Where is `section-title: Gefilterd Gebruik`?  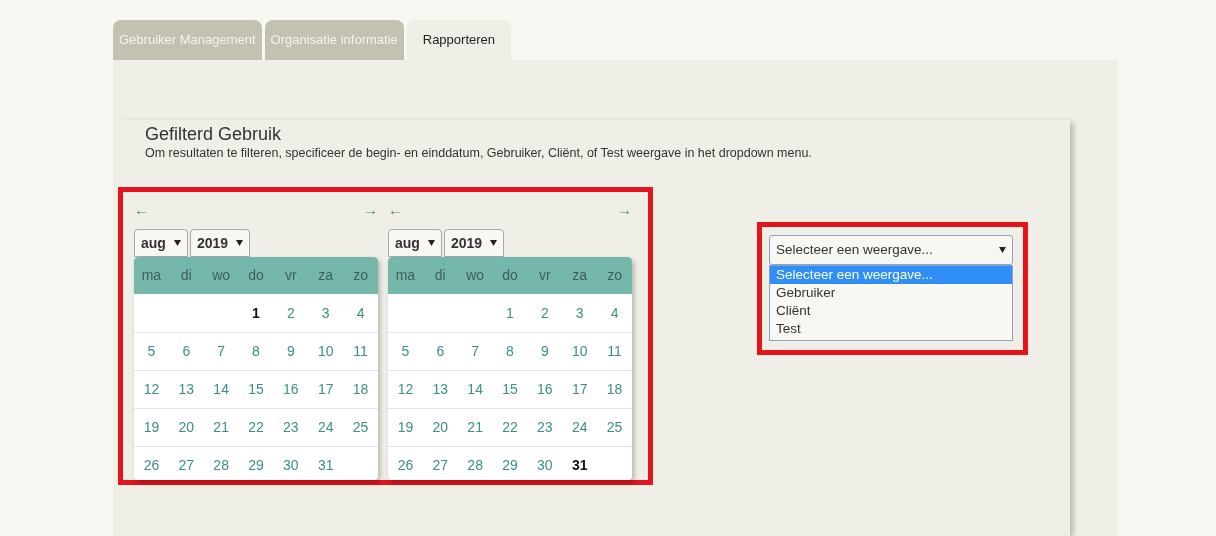 section-title: Gefilterd Gebruik is located at coordinates (214, 134).